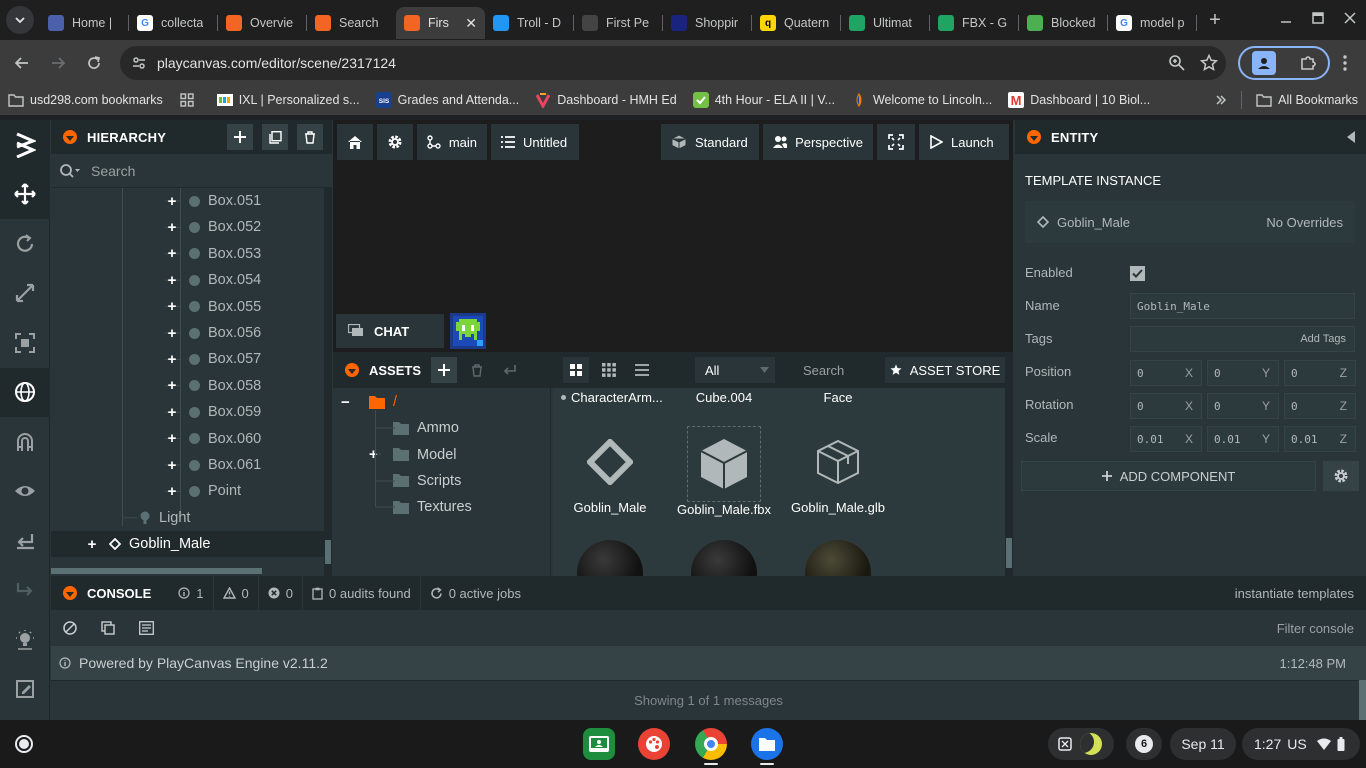 The image size is (1366, 768). Describe the element at coordinates (468, 331) in the screenshot. I see `user-avatar` at that location.